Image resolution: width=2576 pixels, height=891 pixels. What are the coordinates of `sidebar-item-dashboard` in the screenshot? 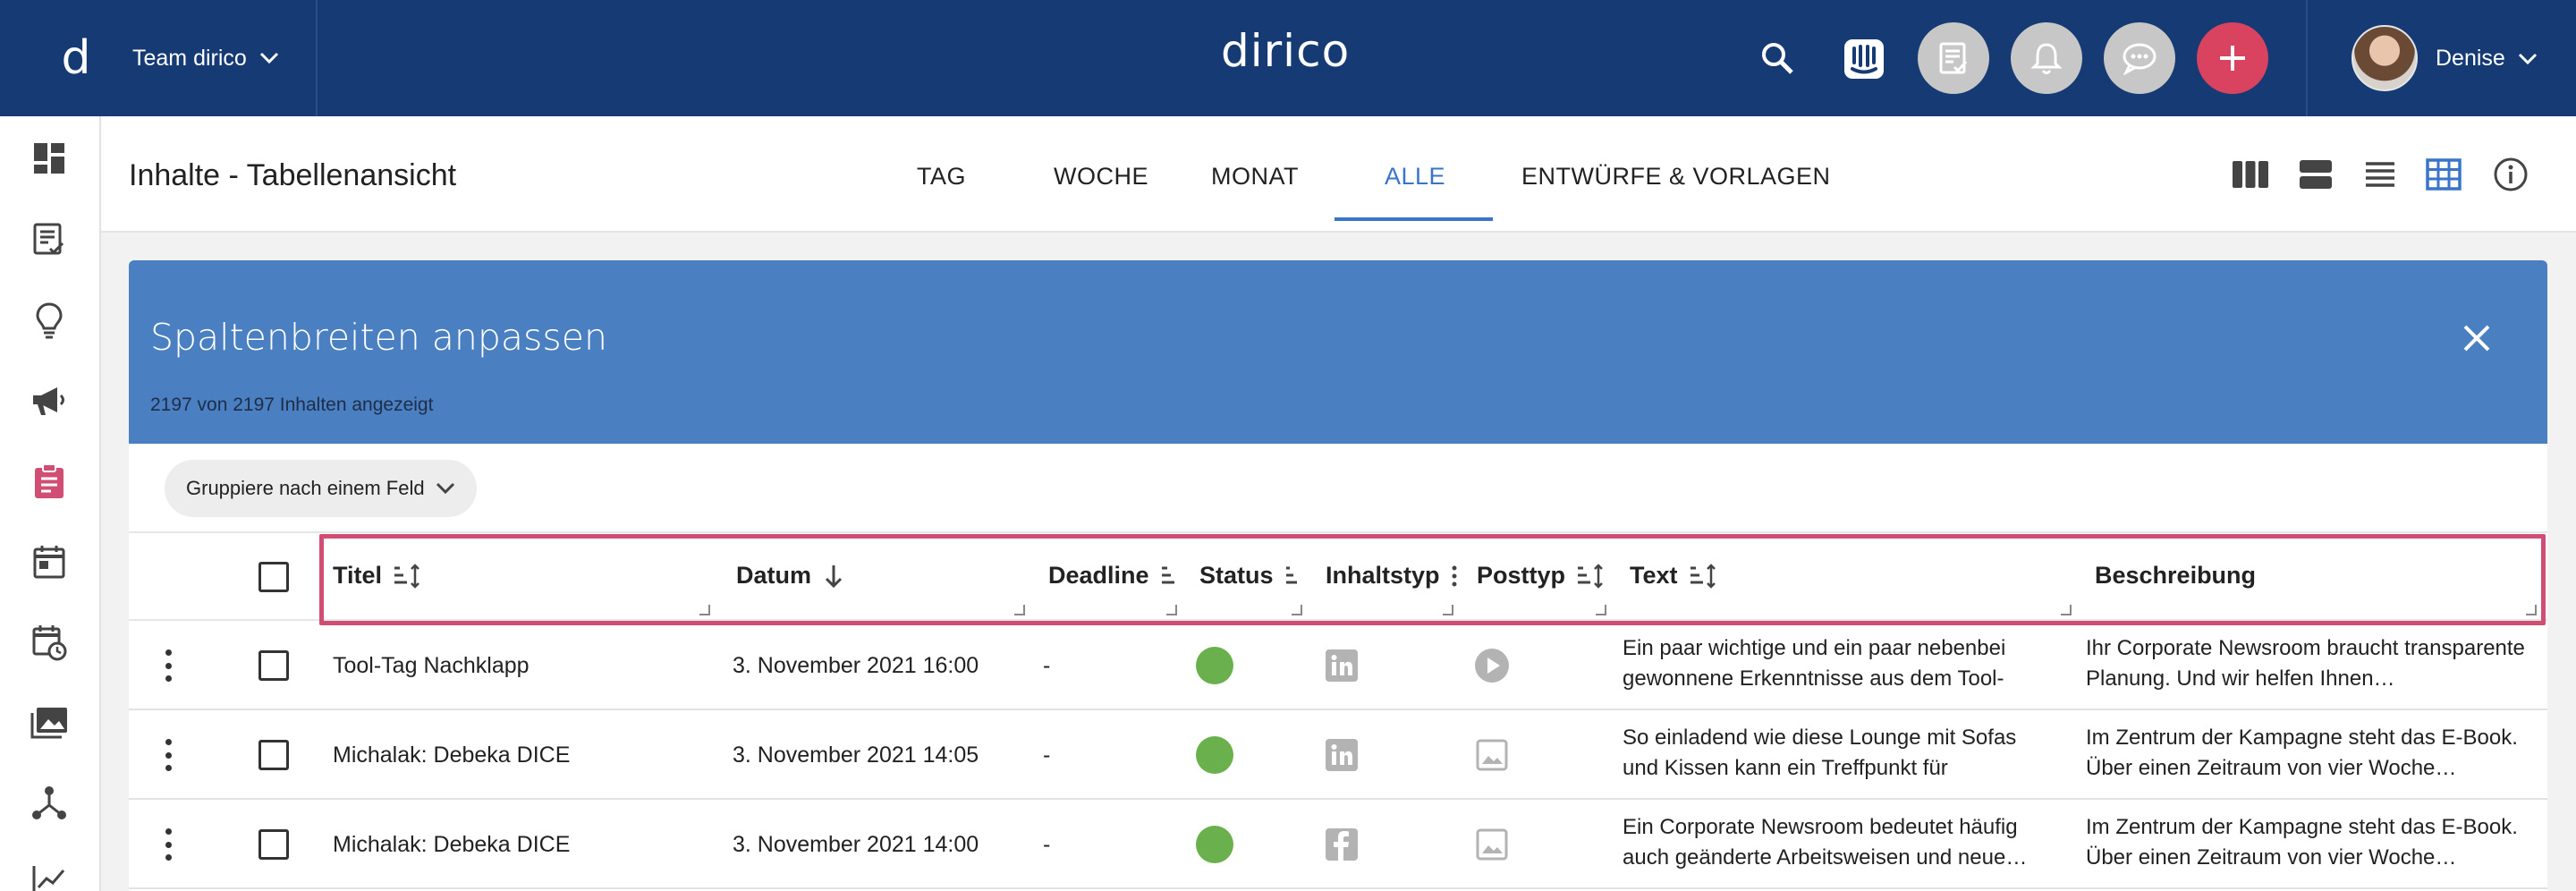 It's located at (49, 158).